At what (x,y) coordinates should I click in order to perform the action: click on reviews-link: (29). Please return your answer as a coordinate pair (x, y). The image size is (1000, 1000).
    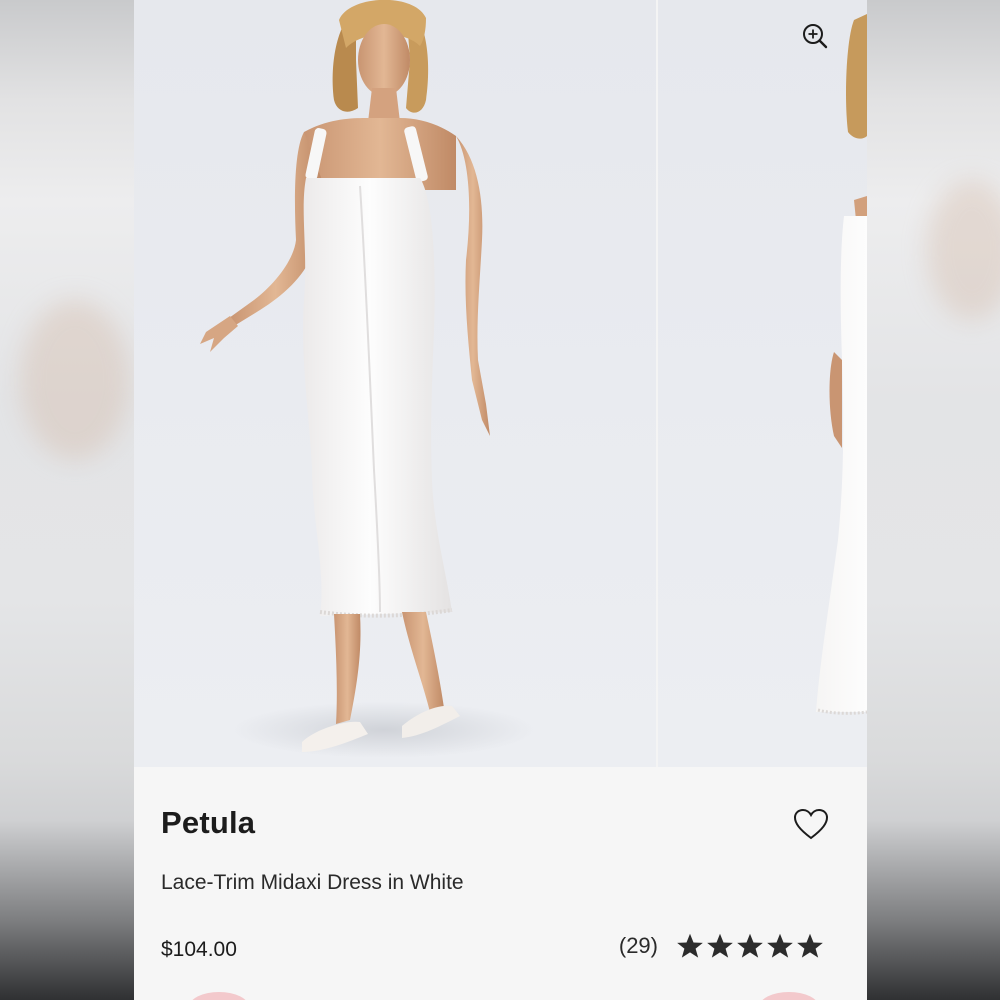
    Looking at the image, I should click on (721, 946).